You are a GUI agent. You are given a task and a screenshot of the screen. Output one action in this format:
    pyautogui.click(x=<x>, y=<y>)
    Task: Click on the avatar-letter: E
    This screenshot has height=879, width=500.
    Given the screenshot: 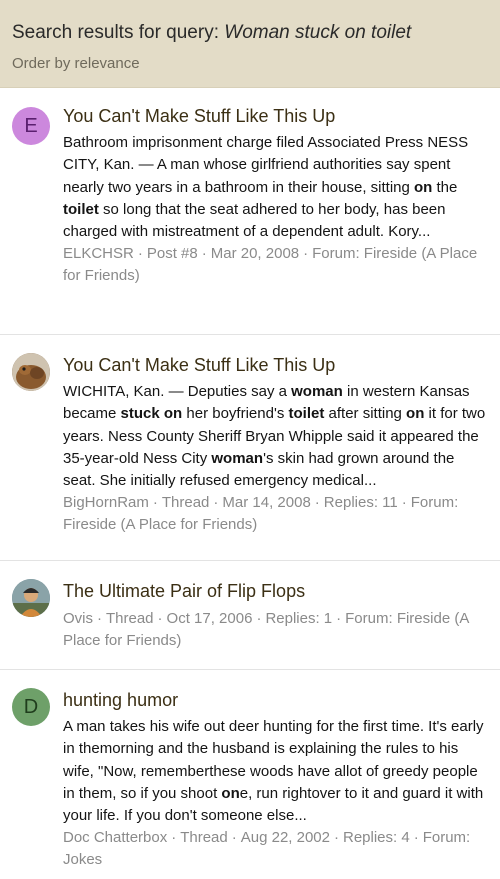 What is the action you would take?
    pyautogui.click(x=31, y=125)
    